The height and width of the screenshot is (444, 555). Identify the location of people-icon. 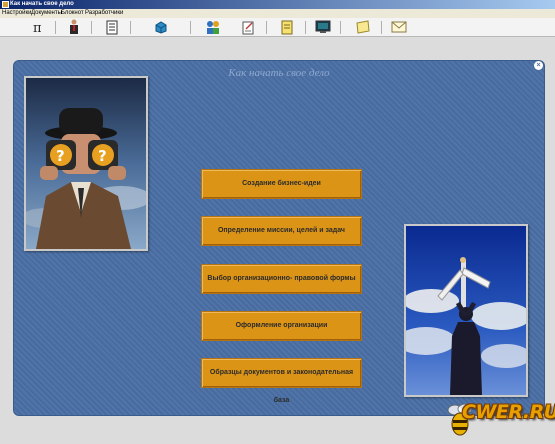
(213, 27).